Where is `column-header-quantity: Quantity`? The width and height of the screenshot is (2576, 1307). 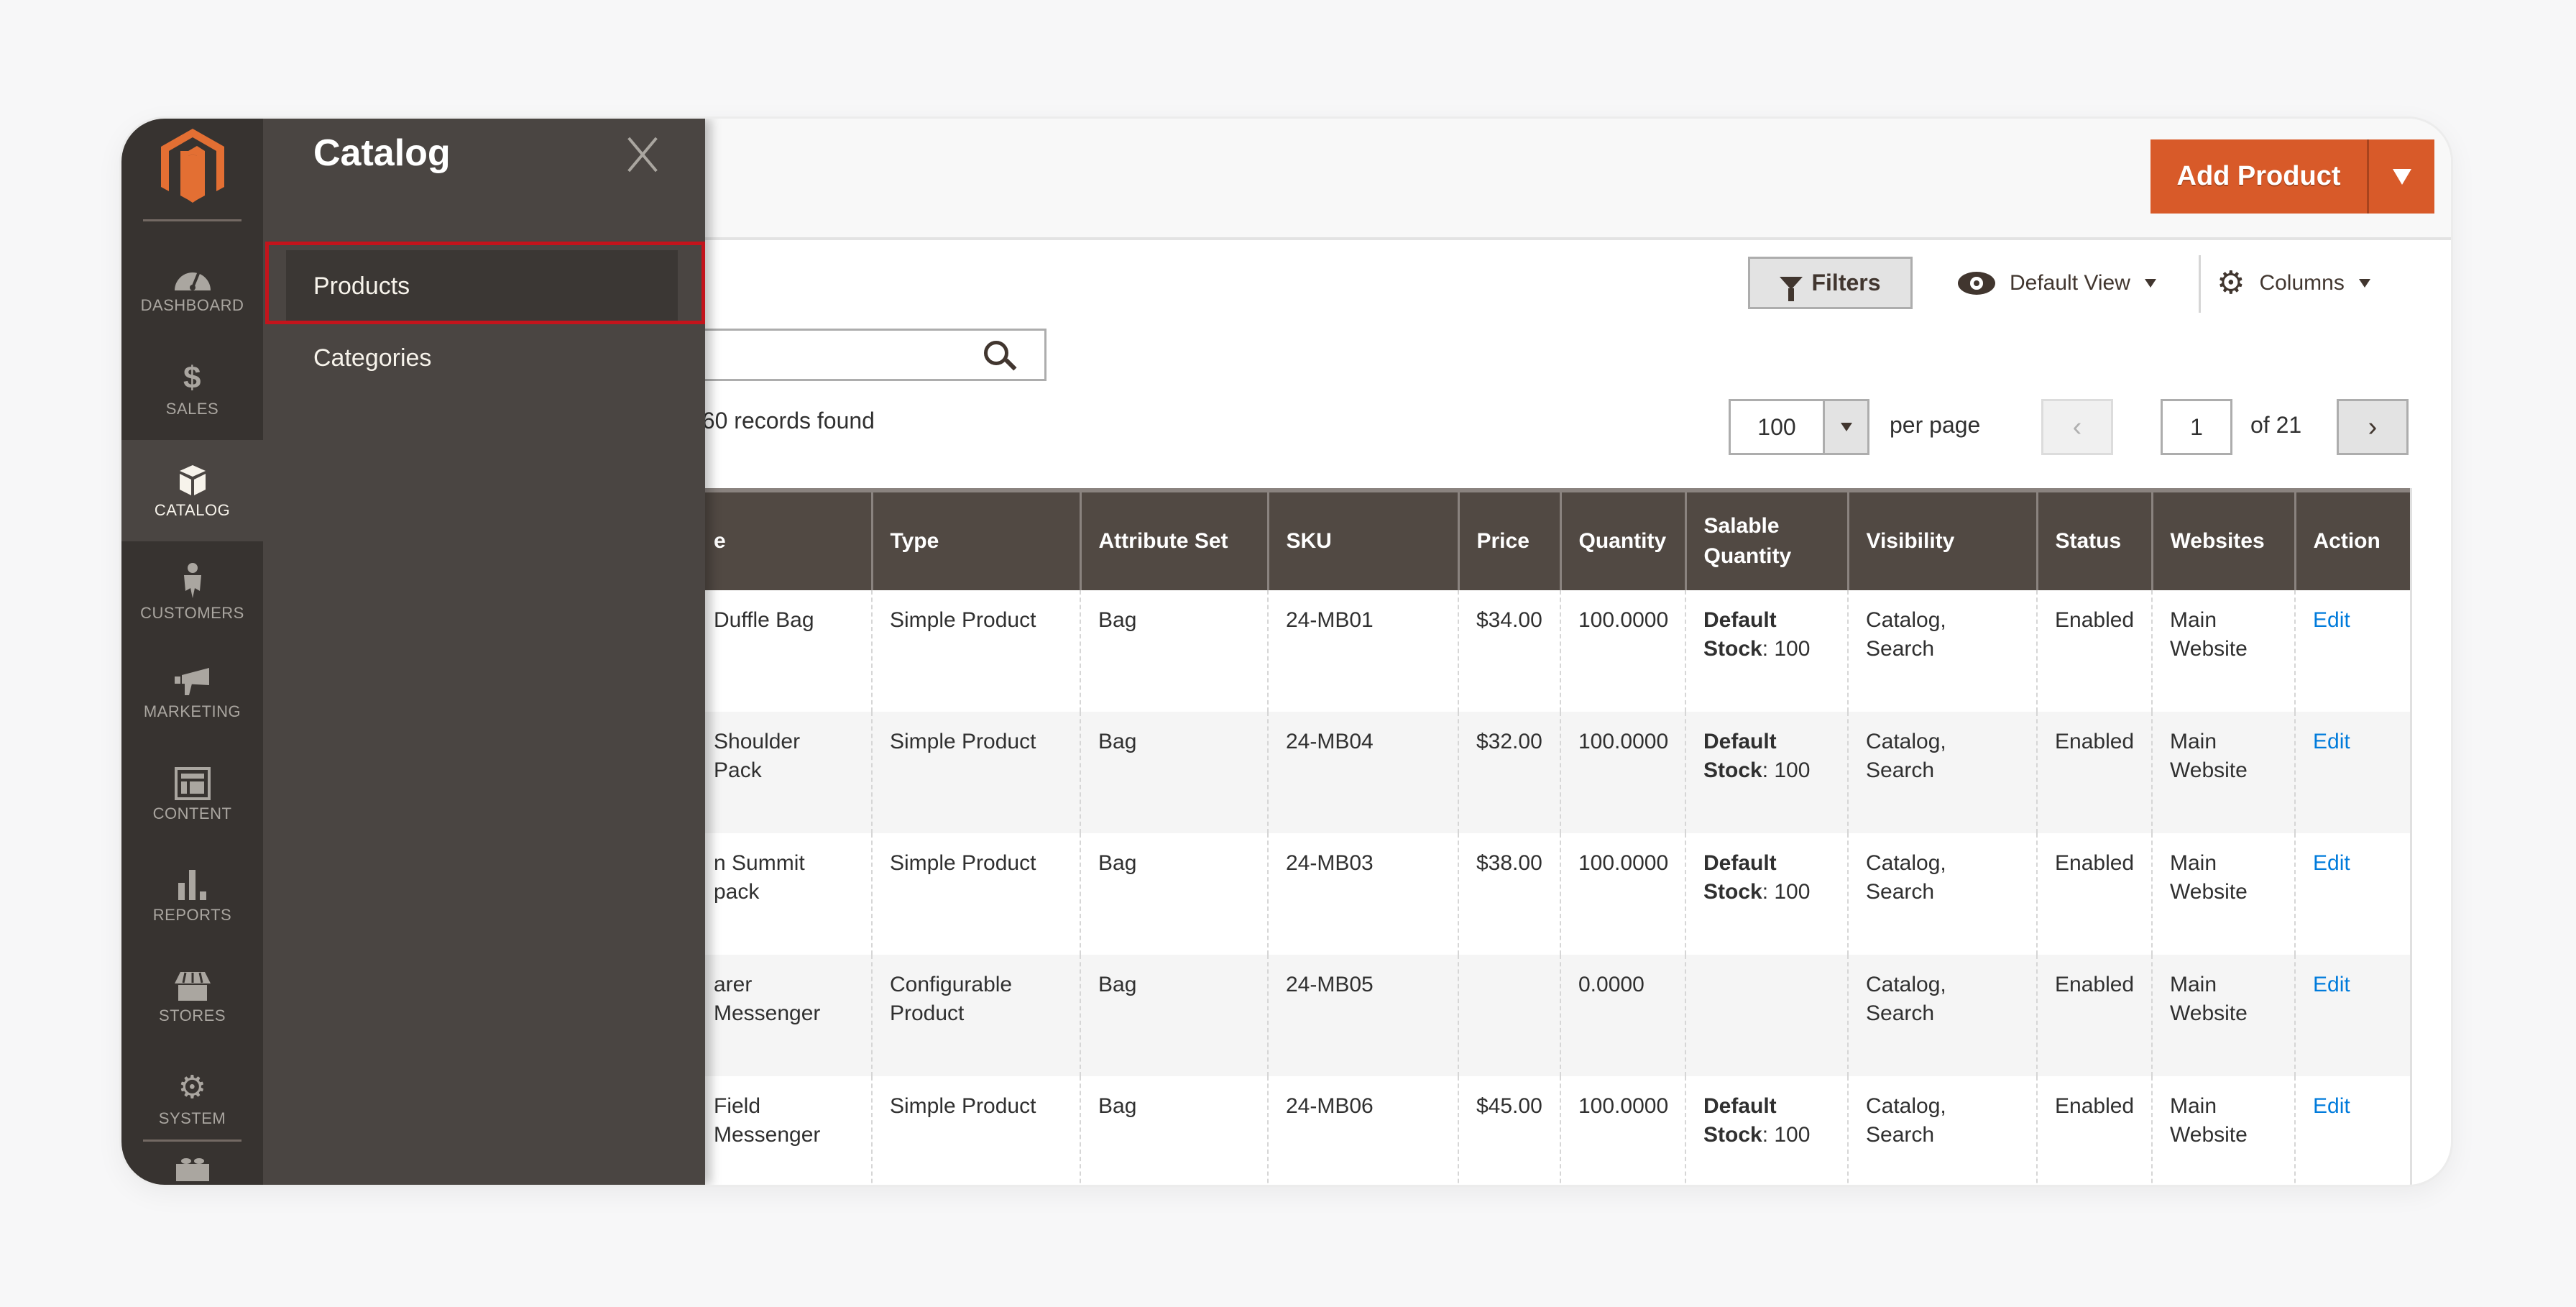 column-header-quantity: Quantity is located at coordinates (1622, 539).